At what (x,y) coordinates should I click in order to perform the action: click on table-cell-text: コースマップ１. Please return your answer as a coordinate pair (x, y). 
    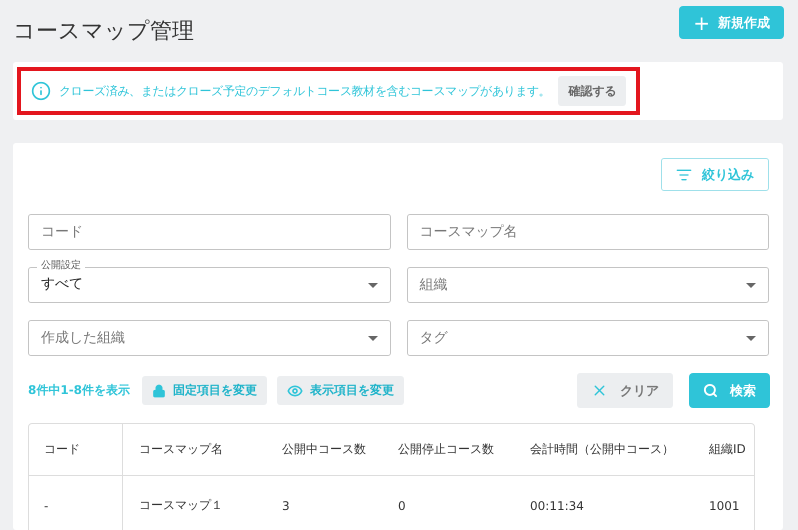
    Looking at the image, I should click on (181, 505).